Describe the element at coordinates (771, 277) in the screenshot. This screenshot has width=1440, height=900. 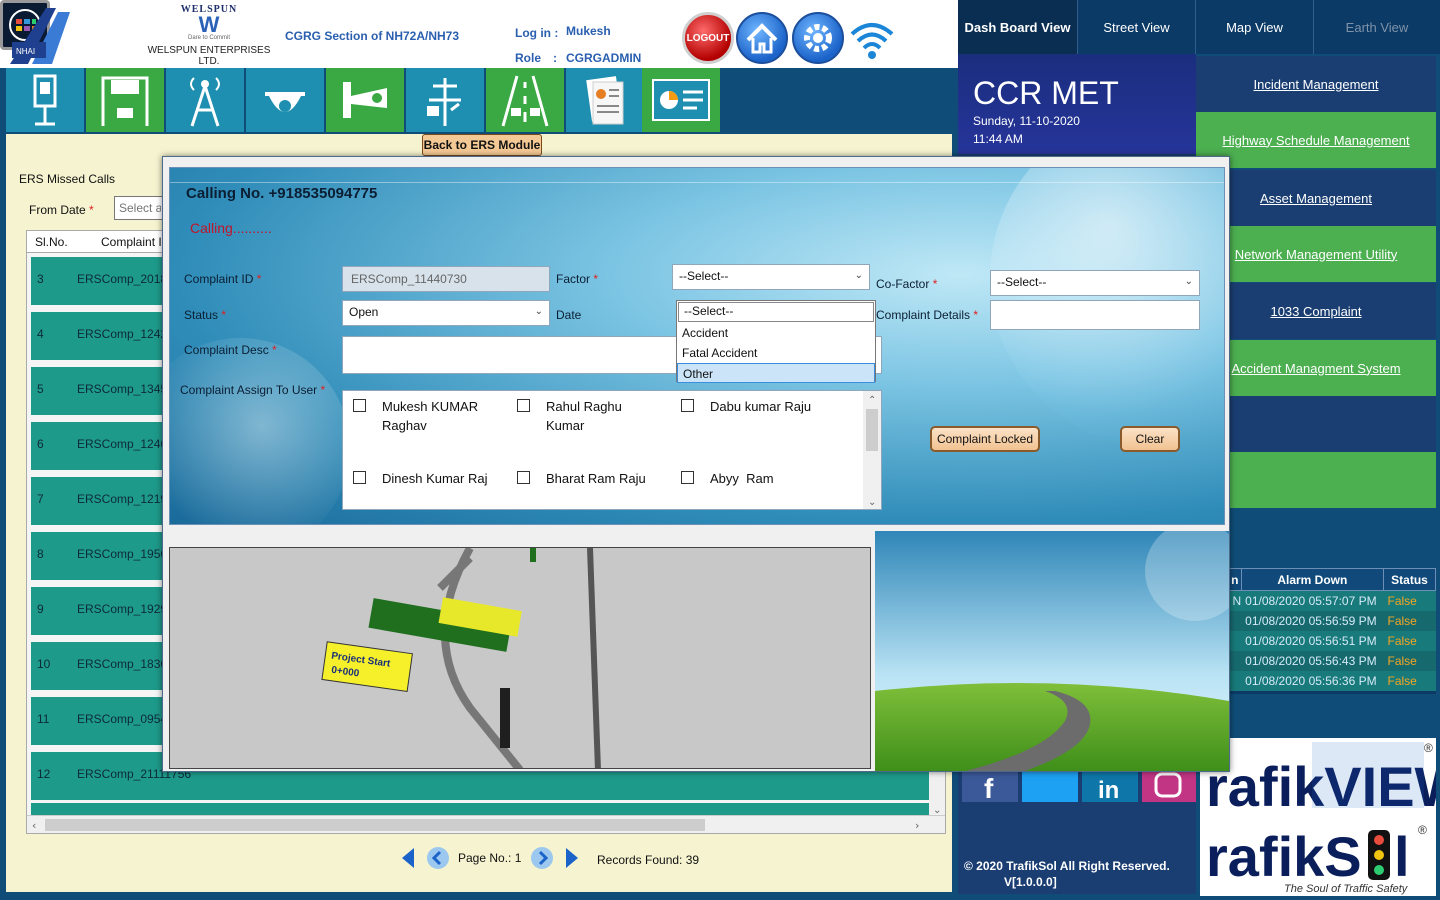
I see `factor-select: --Select-- ⌄` at that location.